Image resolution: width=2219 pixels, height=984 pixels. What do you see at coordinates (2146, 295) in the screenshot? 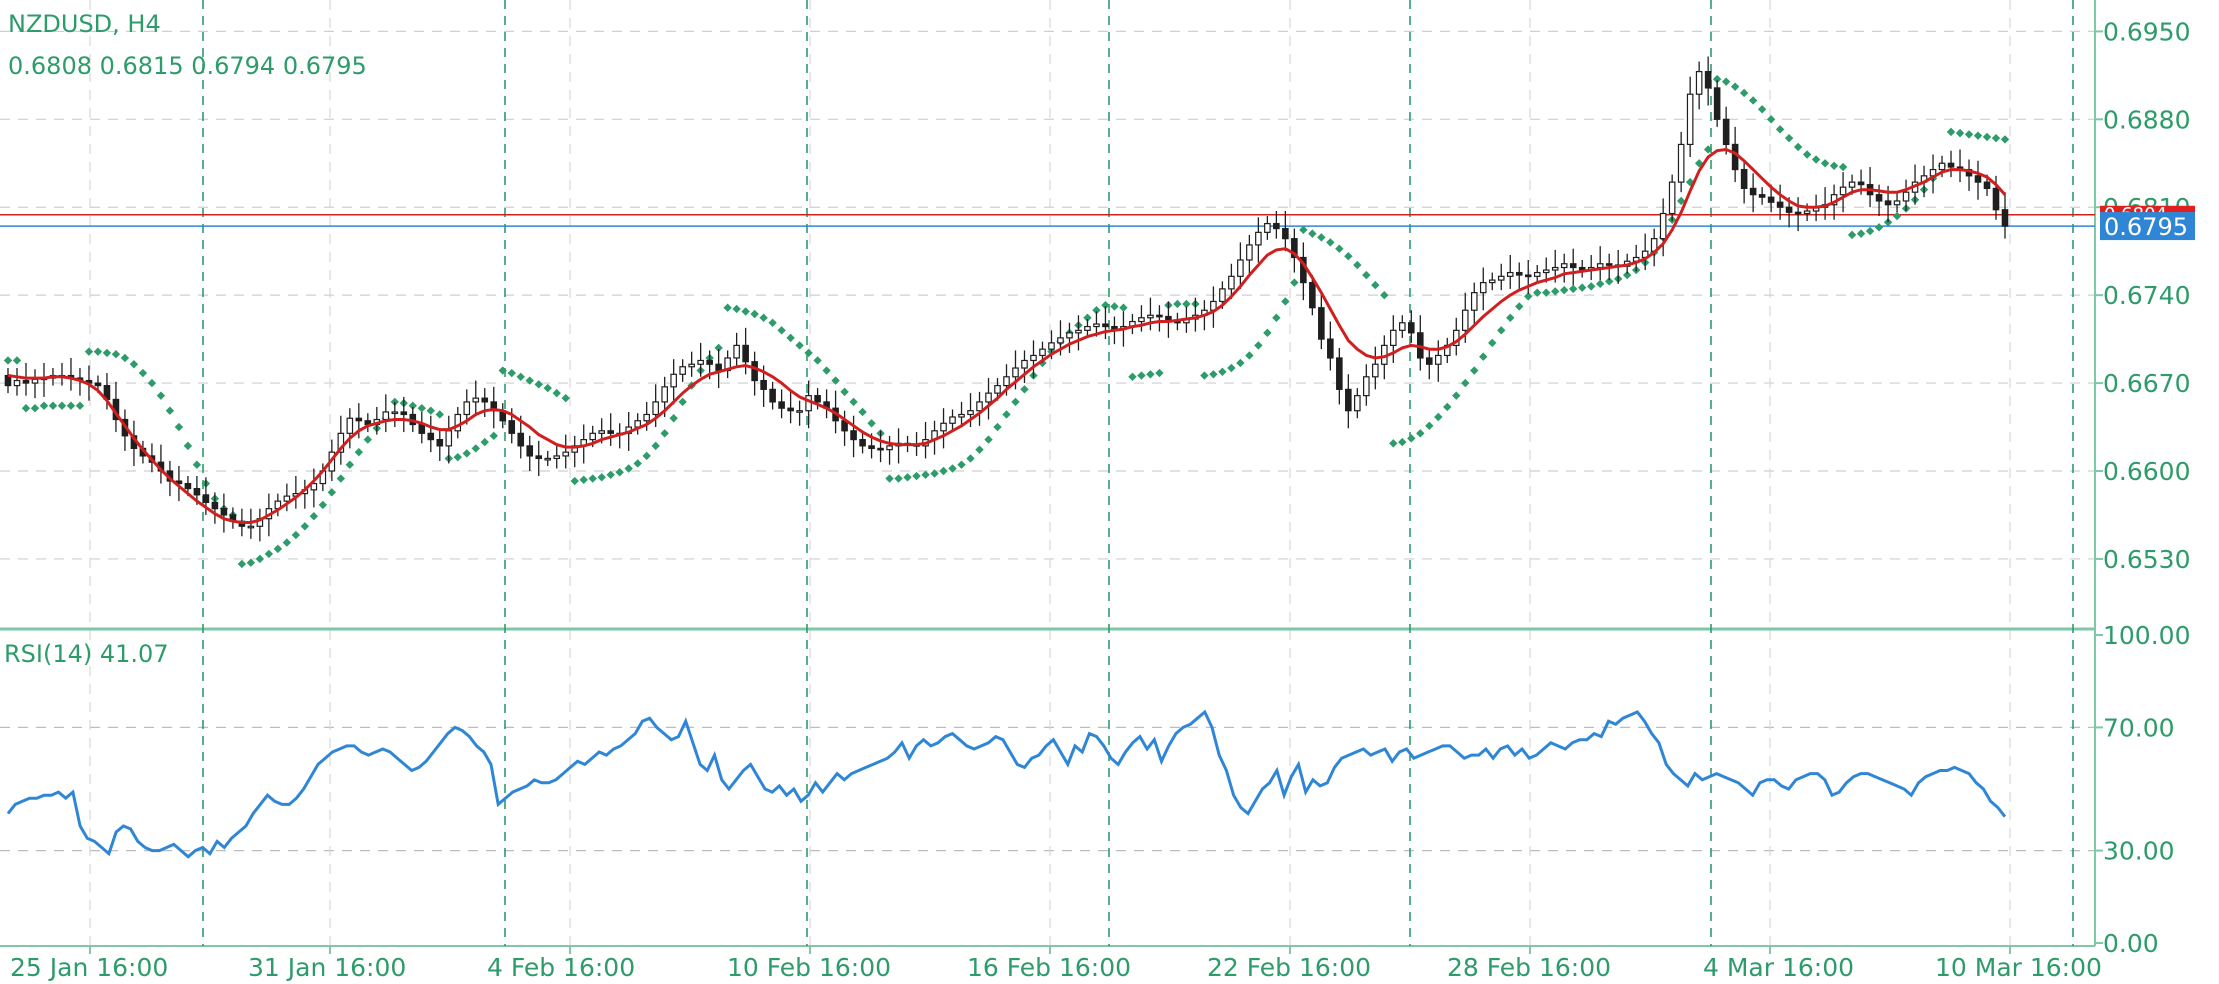
I see `price-axis-label: 0.6740` at bounding box center [2146, 295].